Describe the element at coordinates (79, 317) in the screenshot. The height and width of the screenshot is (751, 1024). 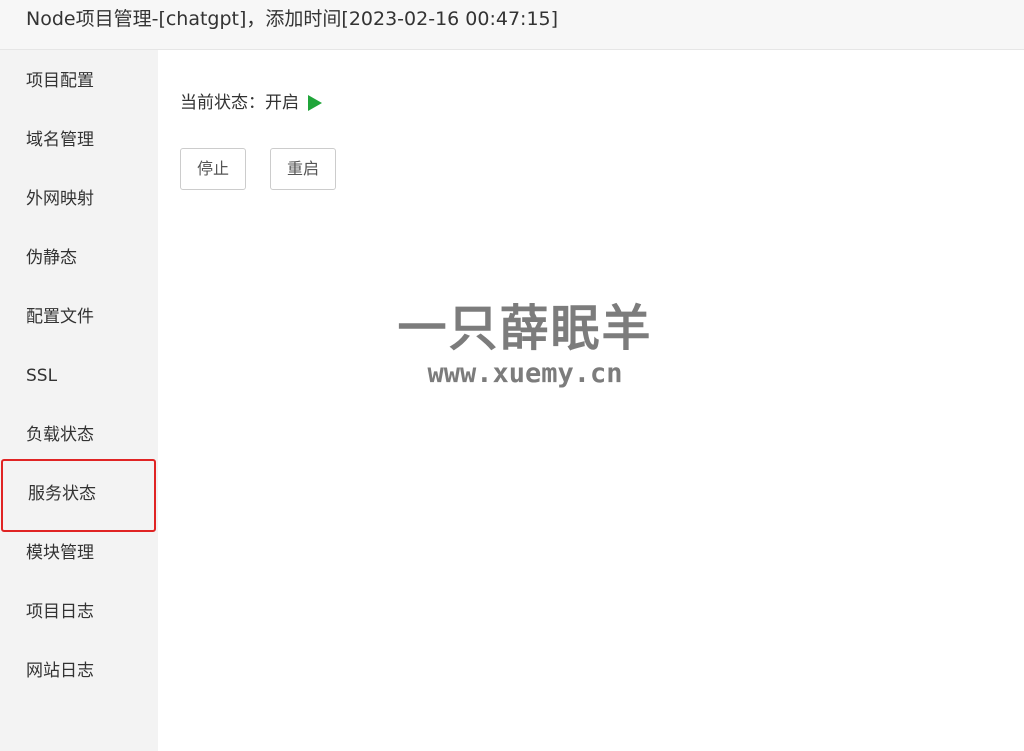
I see `sidebar-item-config-file: 配置文件` at that location.